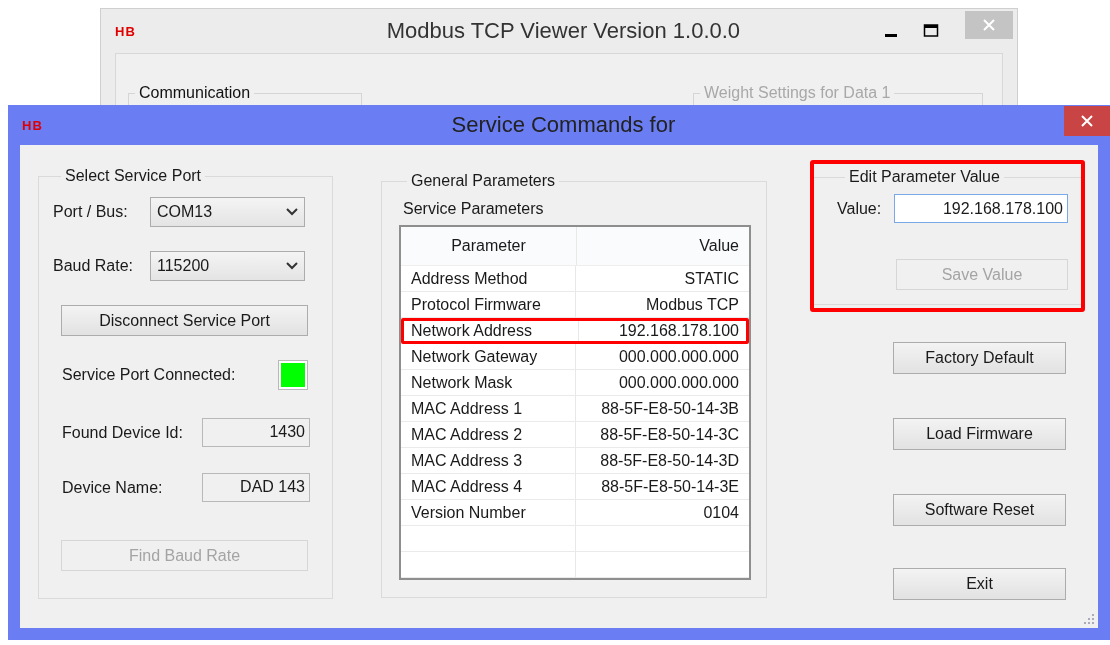 The width and height of the screenshot is (1110, 645). Describe the element at coordinates (488, 408) in the screenshot. I see `table-cell: MAC Address 1` at that location.